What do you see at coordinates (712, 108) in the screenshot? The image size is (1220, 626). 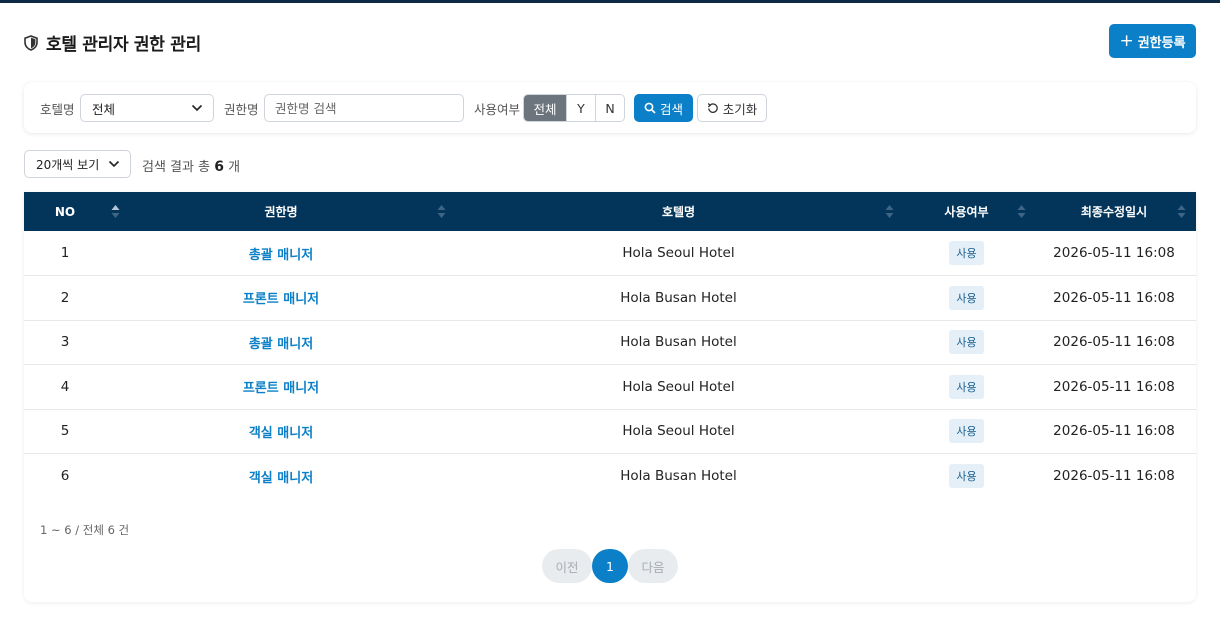 I see `reset-icon` at bounding box center [712, 108].